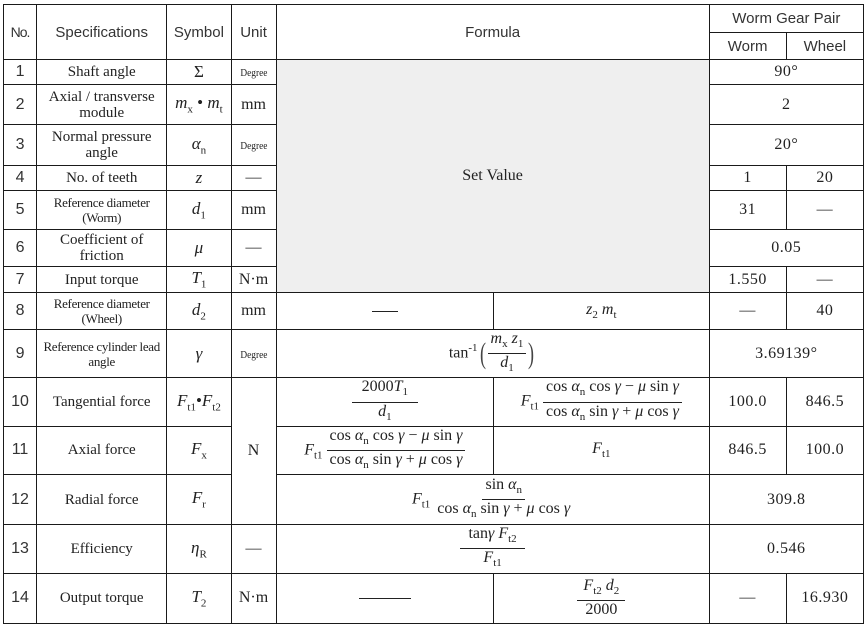 The width and height of the screenshot is (867, 624). What do you see at coordinates (102, 353) in the screenshot?
I see `spec-name: Reference cylinder lead angle` at bounding box center [102, 353].